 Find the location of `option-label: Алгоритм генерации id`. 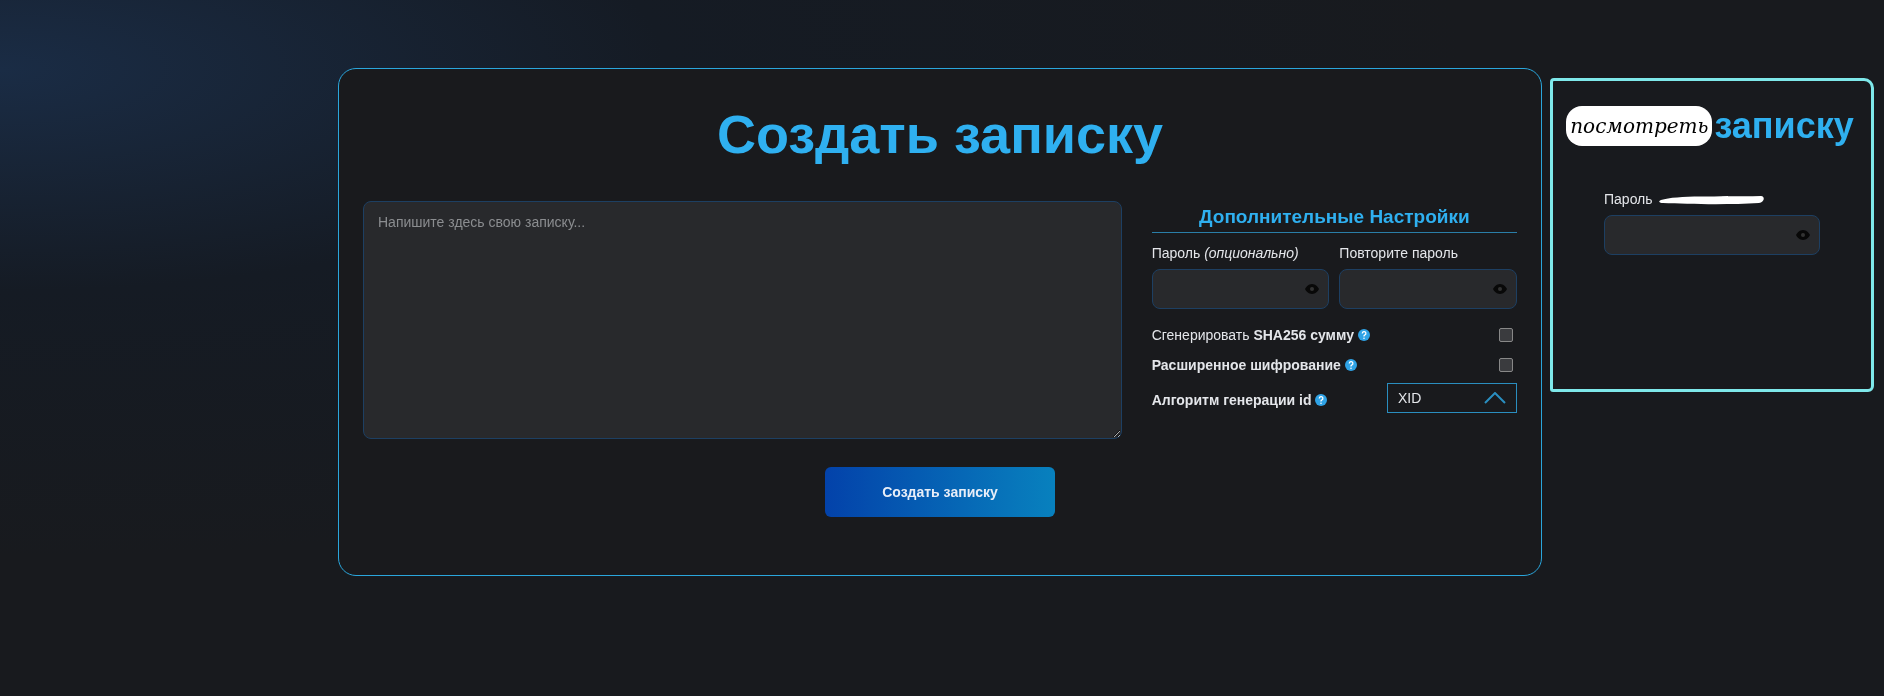

option-label: Алгоритм генерации id is located at coordinates (1231, 400).